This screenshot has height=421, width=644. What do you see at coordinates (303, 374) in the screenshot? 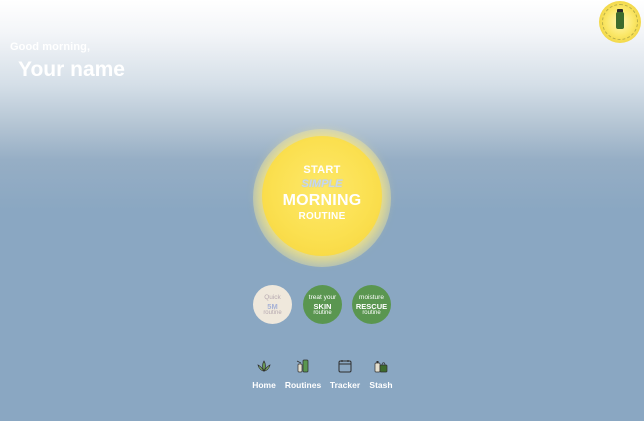
I see `nav-routines: Routines` at bounding box center [303, 374].